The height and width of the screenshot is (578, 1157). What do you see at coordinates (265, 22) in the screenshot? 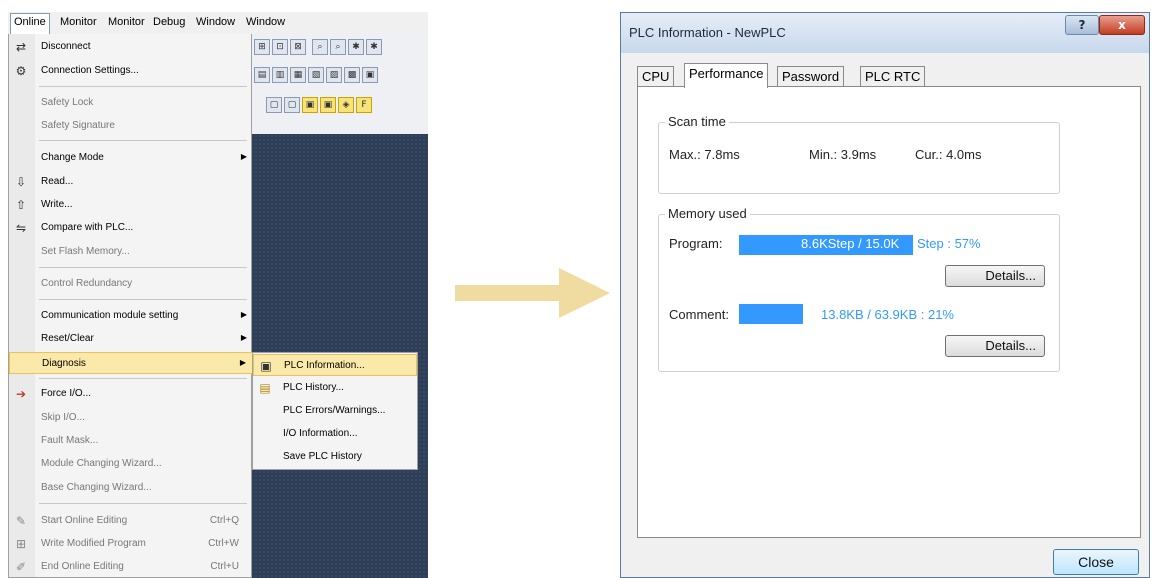
I see `menu-window-2: Window` at bounding box center [265, 22].